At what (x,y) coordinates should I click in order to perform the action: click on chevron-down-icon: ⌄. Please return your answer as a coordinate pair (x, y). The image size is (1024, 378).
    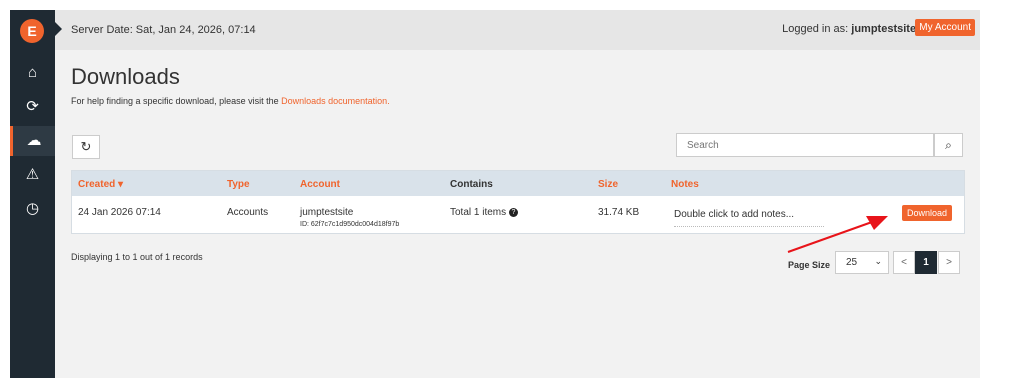
    Looking at the image, I should click on (878, 261).